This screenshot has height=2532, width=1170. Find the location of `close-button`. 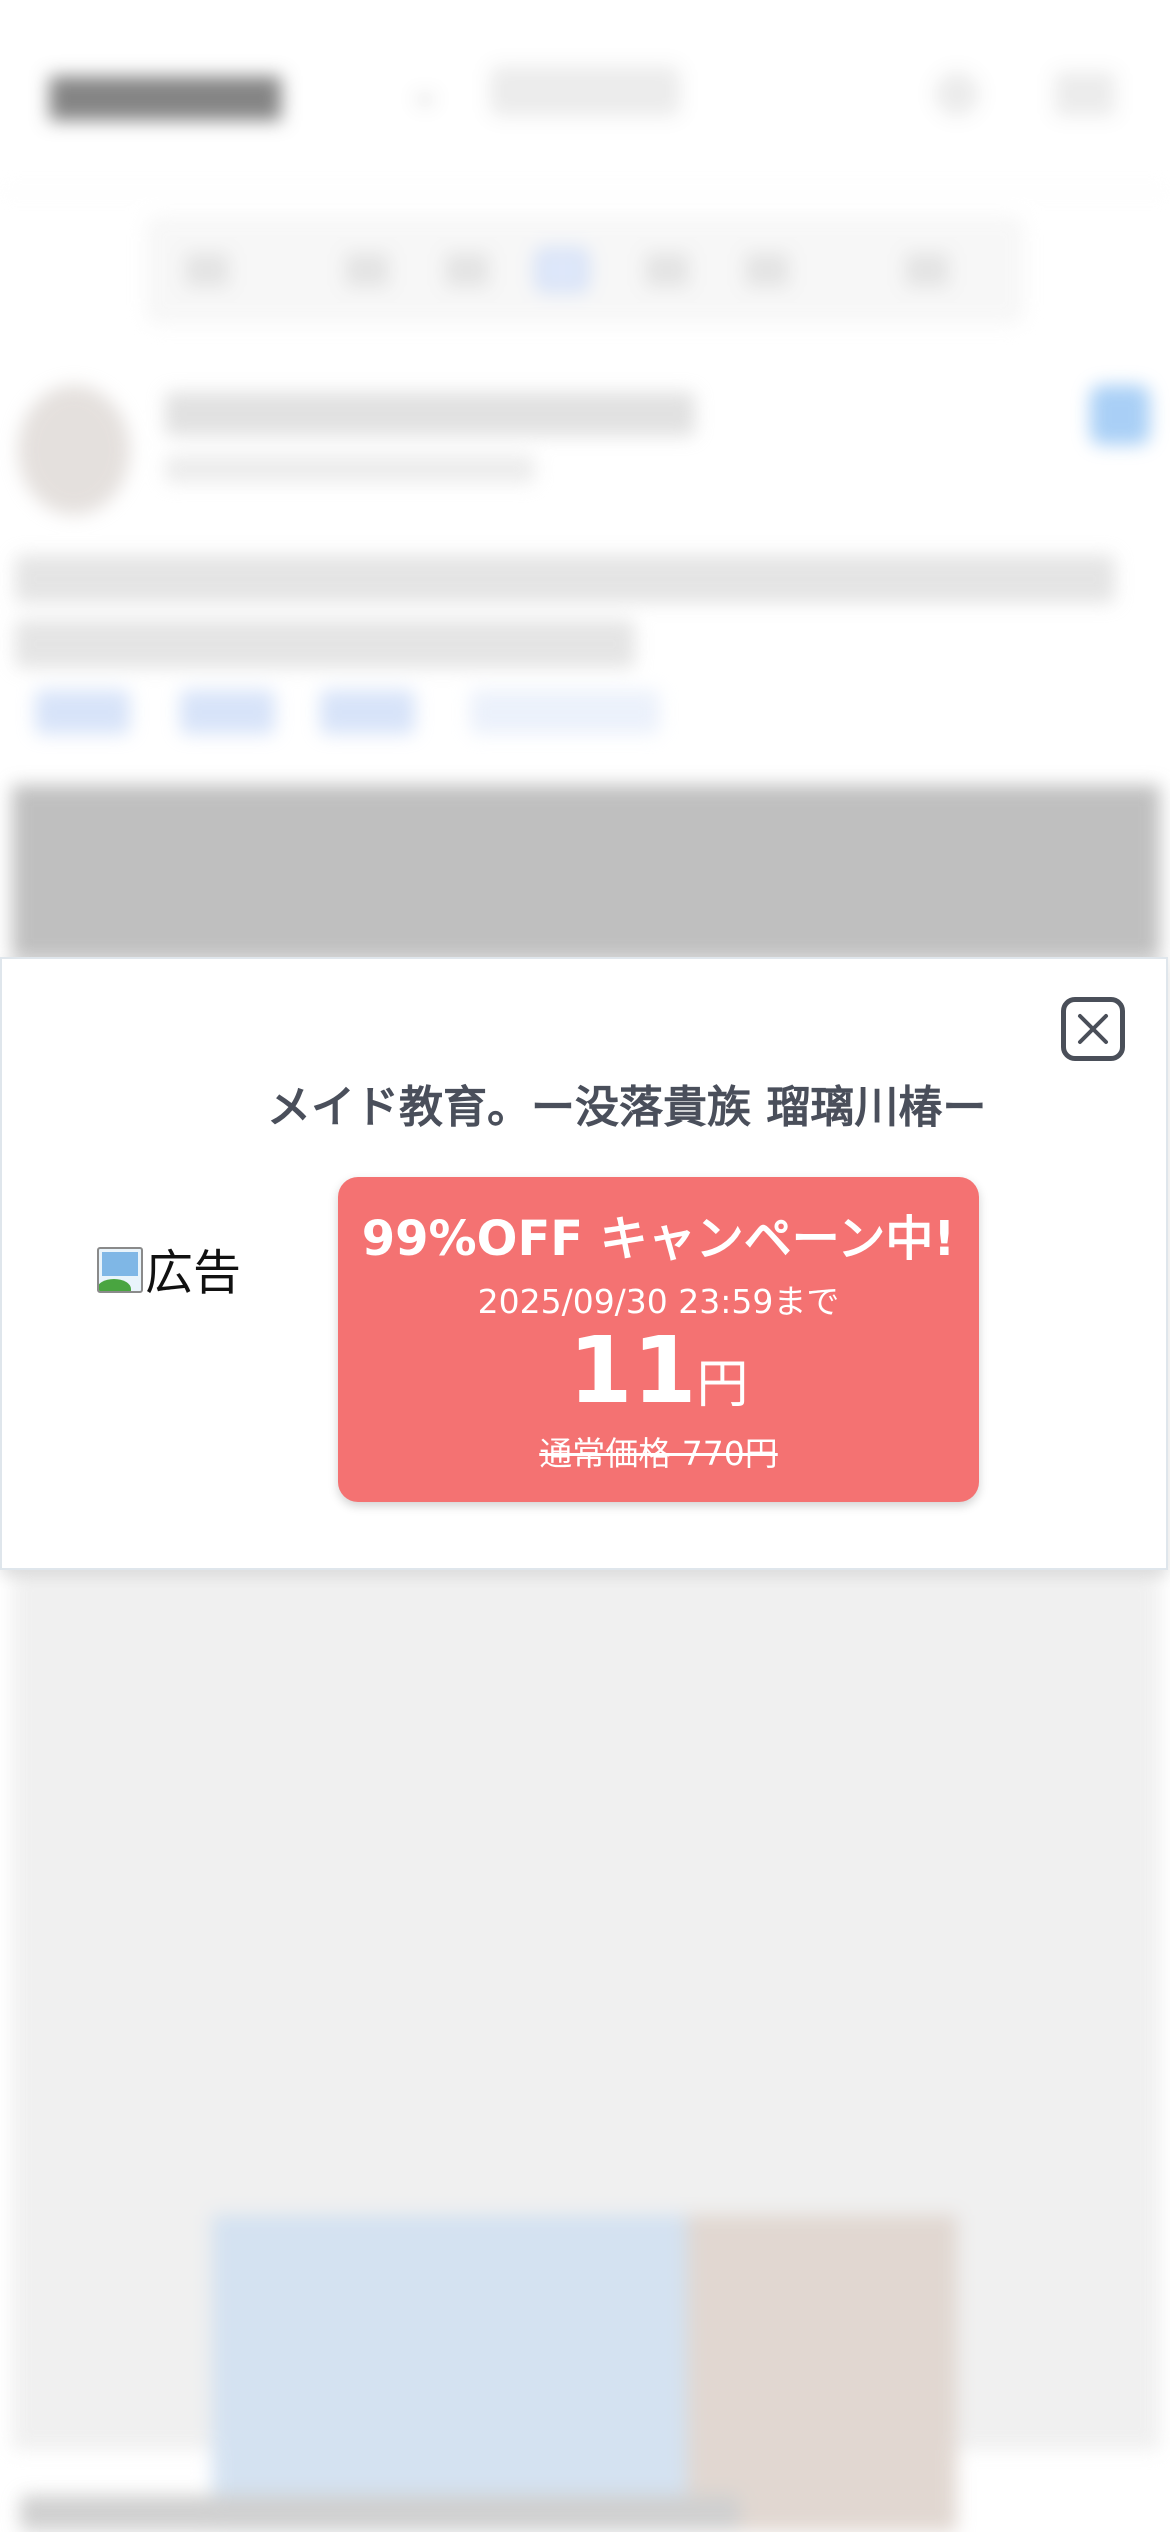

close-button is located at coordinates (1093, 1029).